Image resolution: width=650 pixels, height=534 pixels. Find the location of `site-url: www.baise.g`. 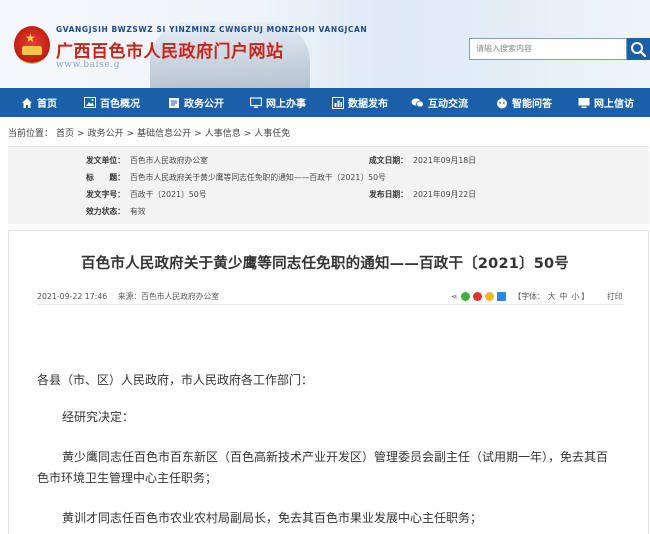

site-url: www.baise.g is located at coordinates (88, 65).